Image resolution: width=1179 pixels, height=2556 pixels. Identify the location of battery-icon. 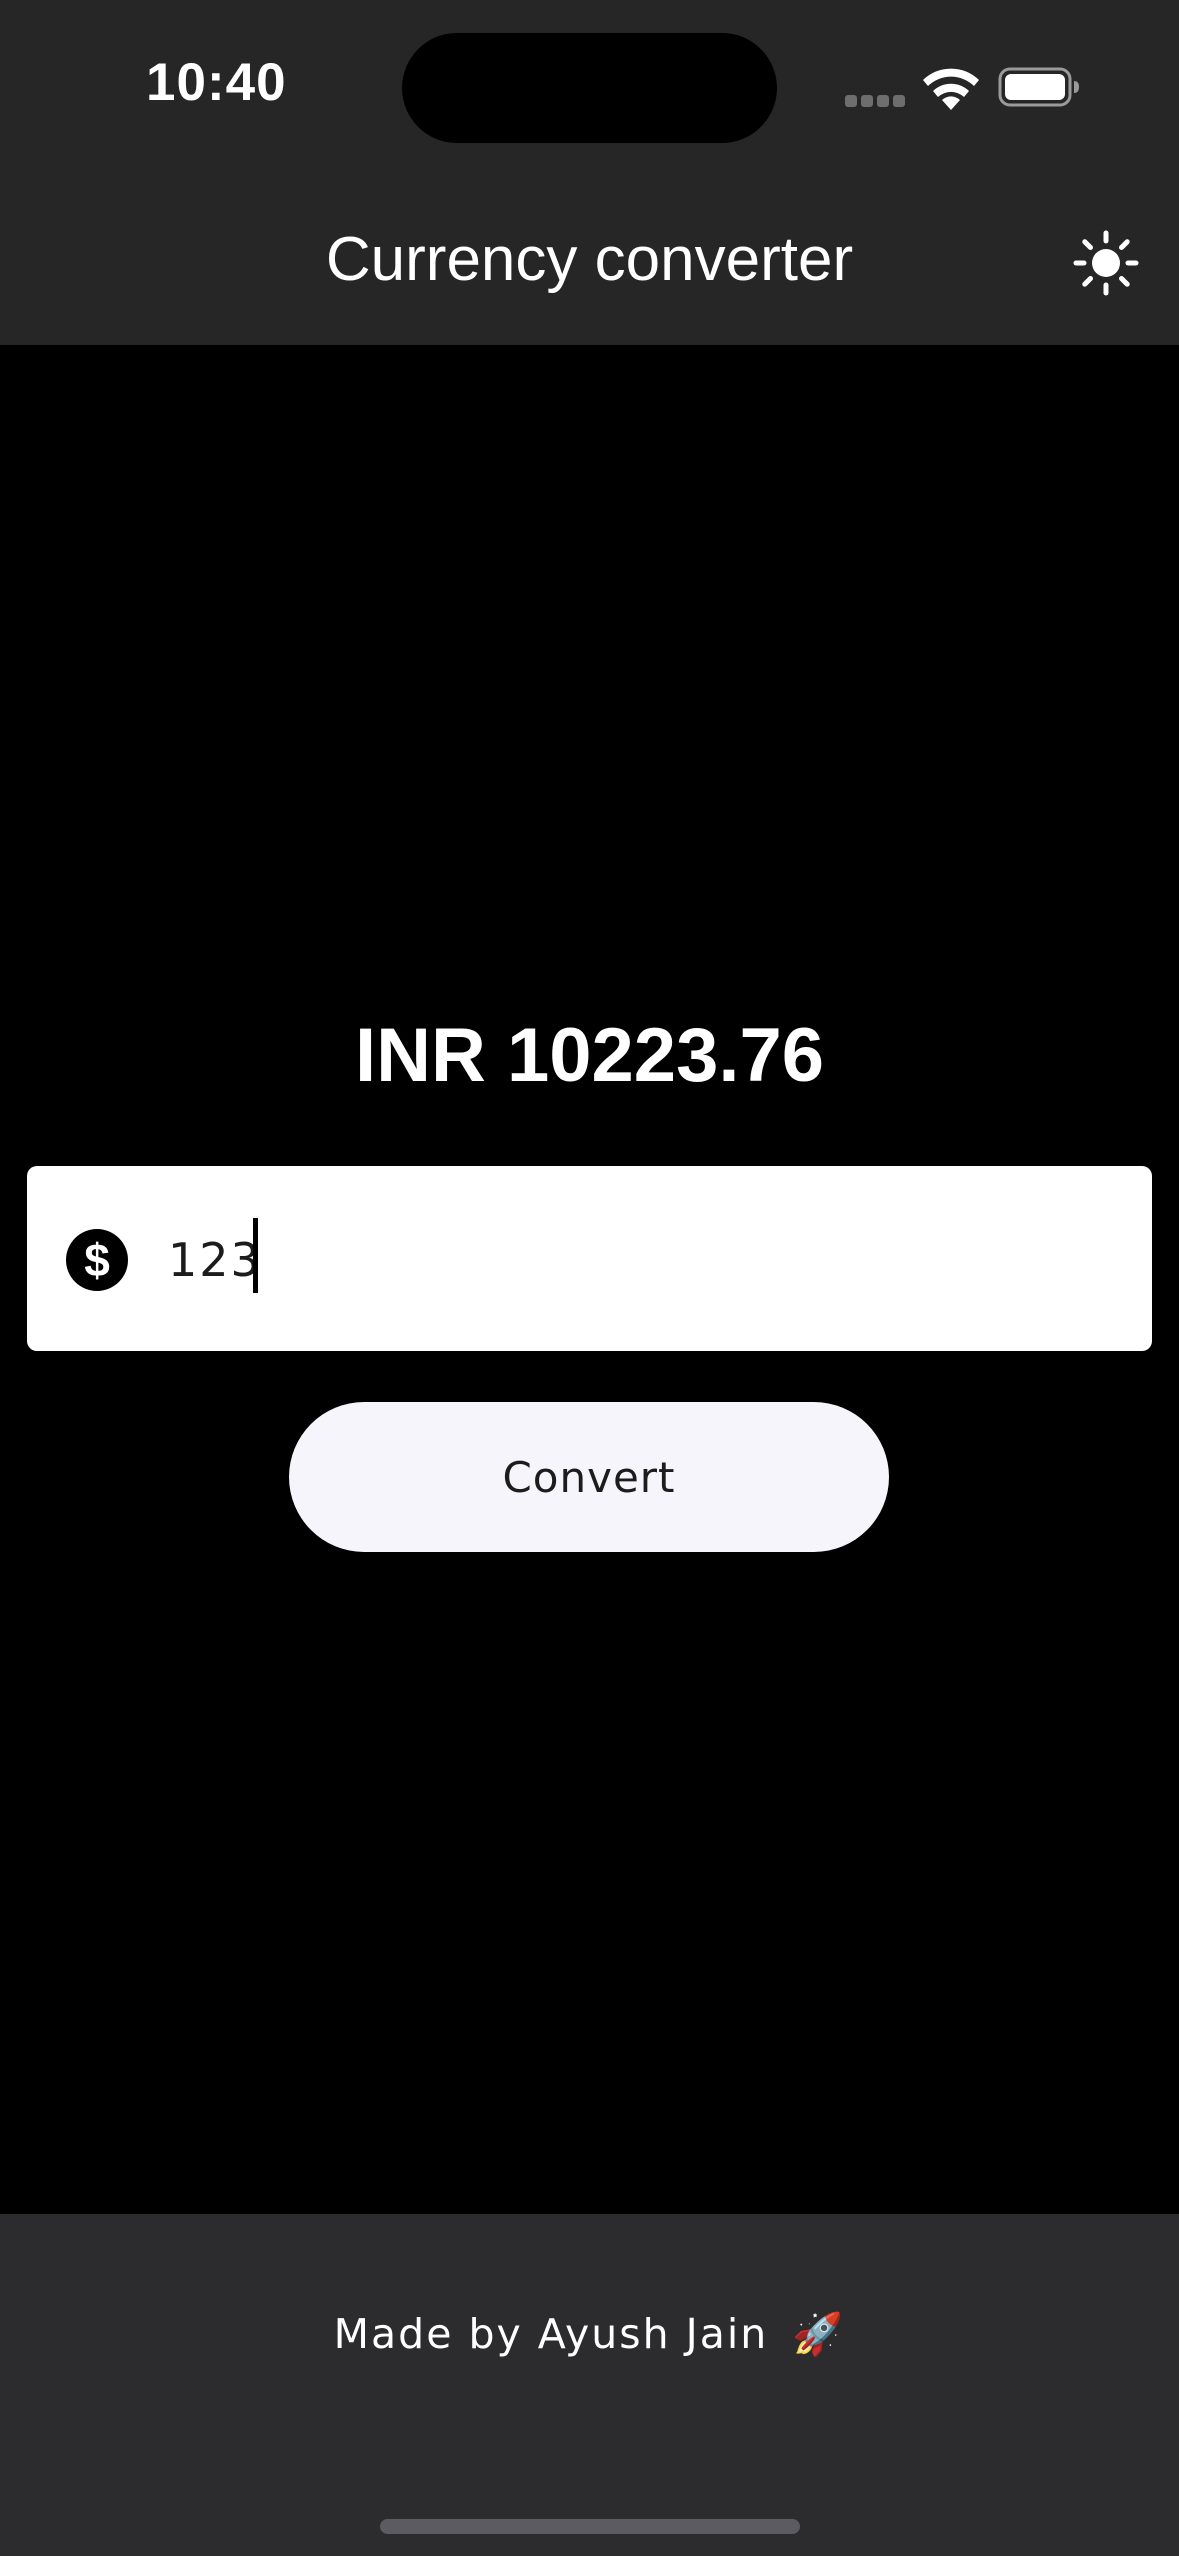
(1038, 87).